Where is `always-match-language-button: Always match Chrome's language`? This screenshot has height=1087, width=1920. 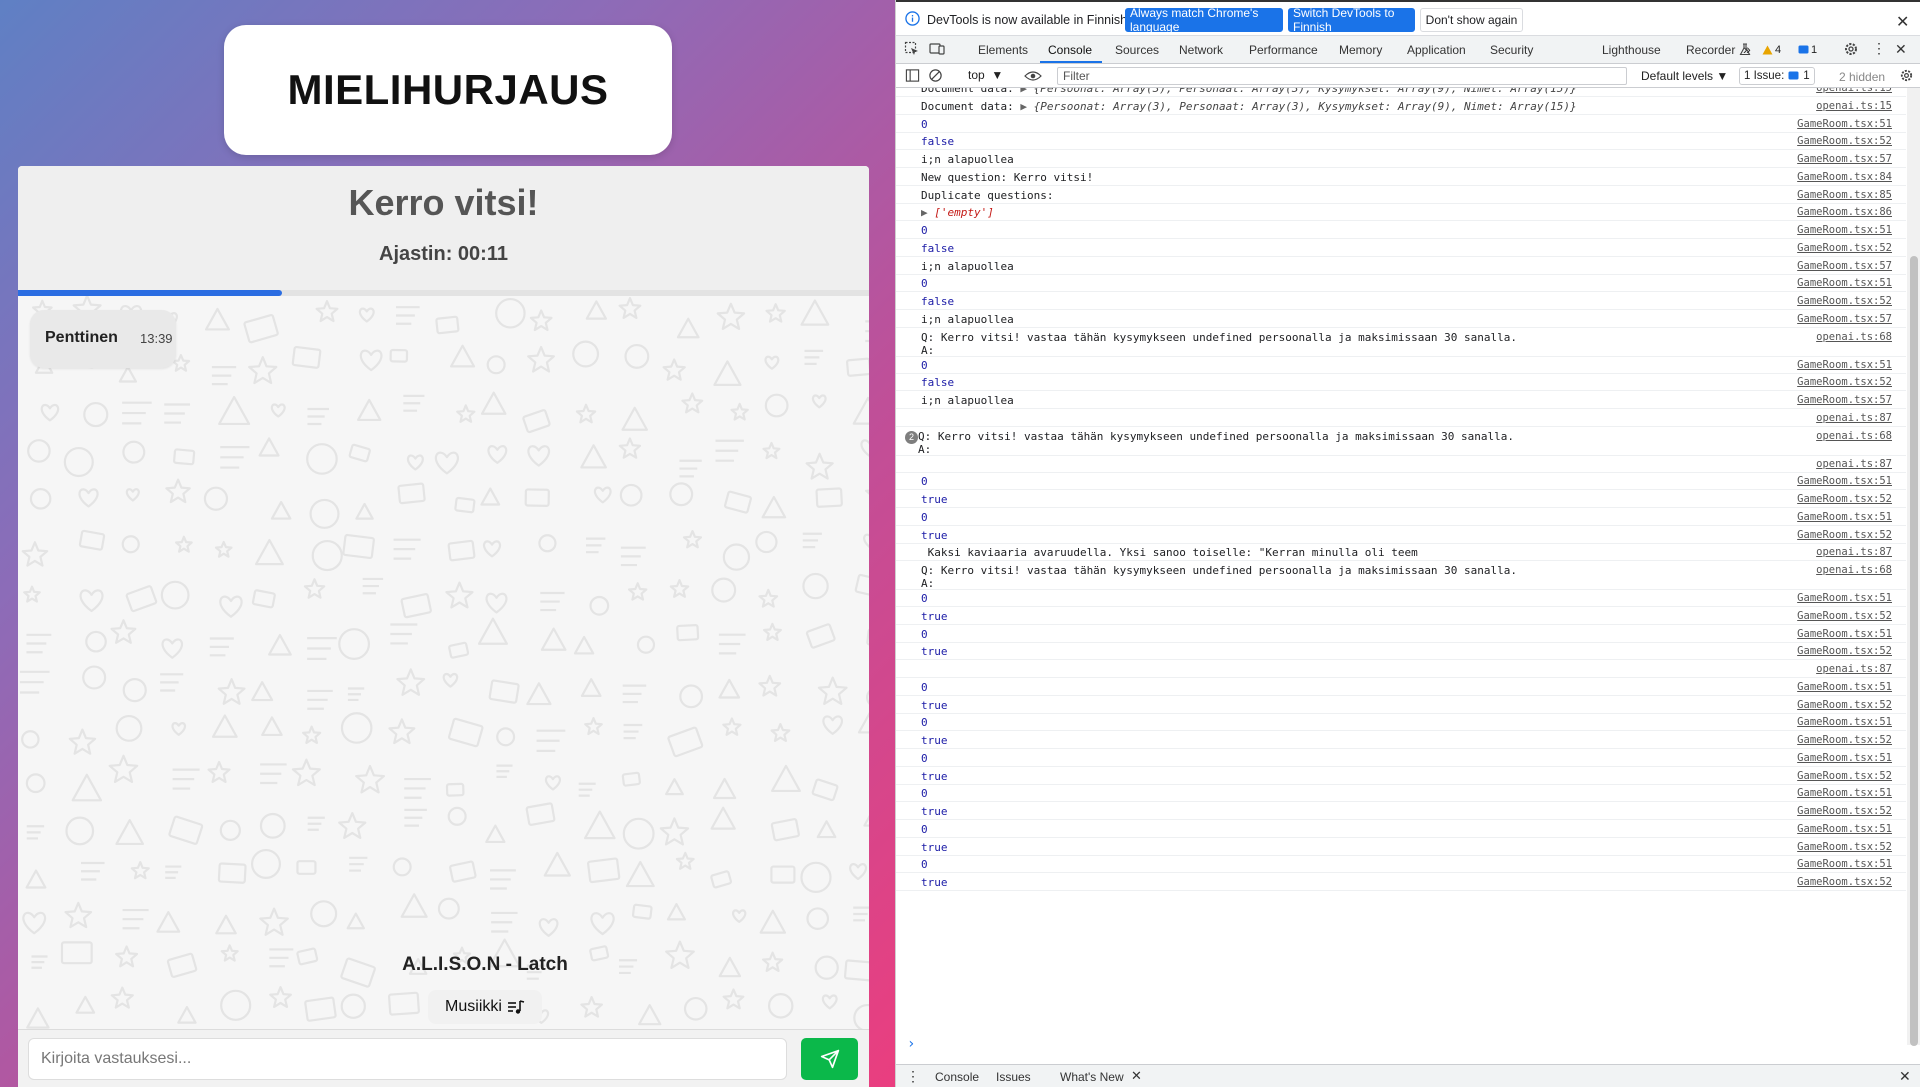
always-match-language-button: Always match Chrome's language is located at coordinates (1204, 20).